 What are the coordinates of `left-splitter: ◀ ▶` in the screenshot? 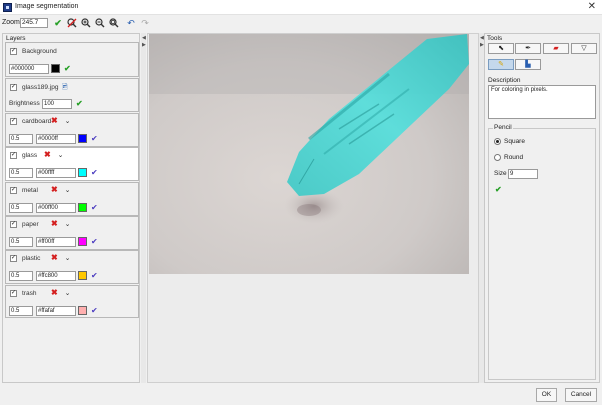 It's located at (143, 208).